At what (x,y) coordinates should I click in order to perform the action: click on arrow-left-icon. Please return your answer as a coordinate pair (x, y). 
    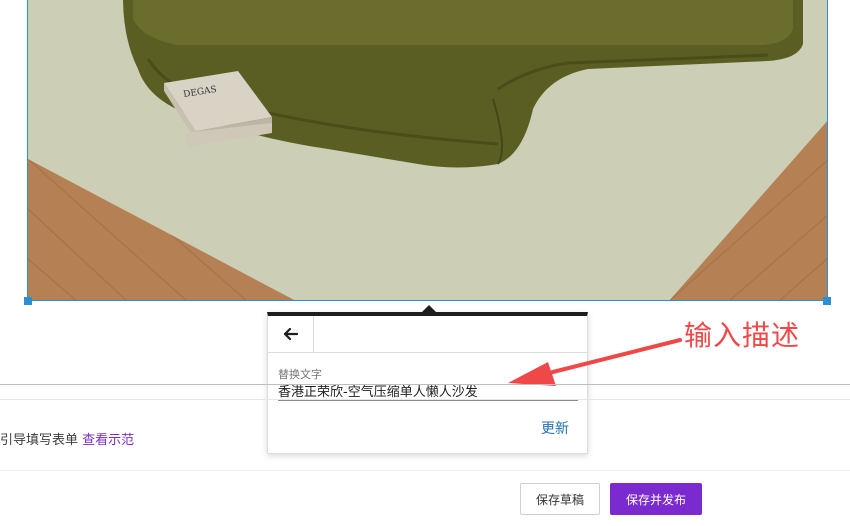
    Looking at the image, I should click on (290, 334).